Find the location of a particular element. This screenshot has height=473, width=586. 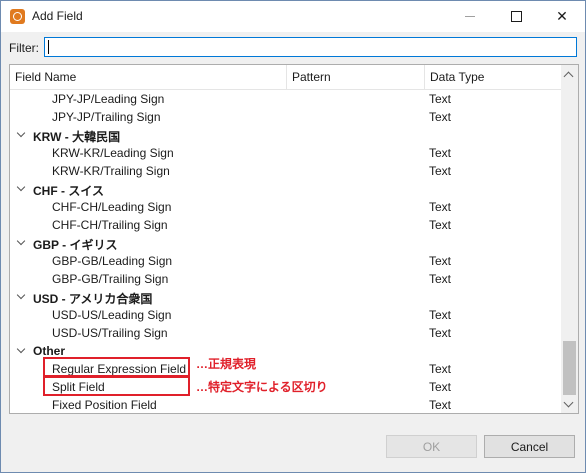

group-label: CHF - スイス is located at coordinates (68, 191).